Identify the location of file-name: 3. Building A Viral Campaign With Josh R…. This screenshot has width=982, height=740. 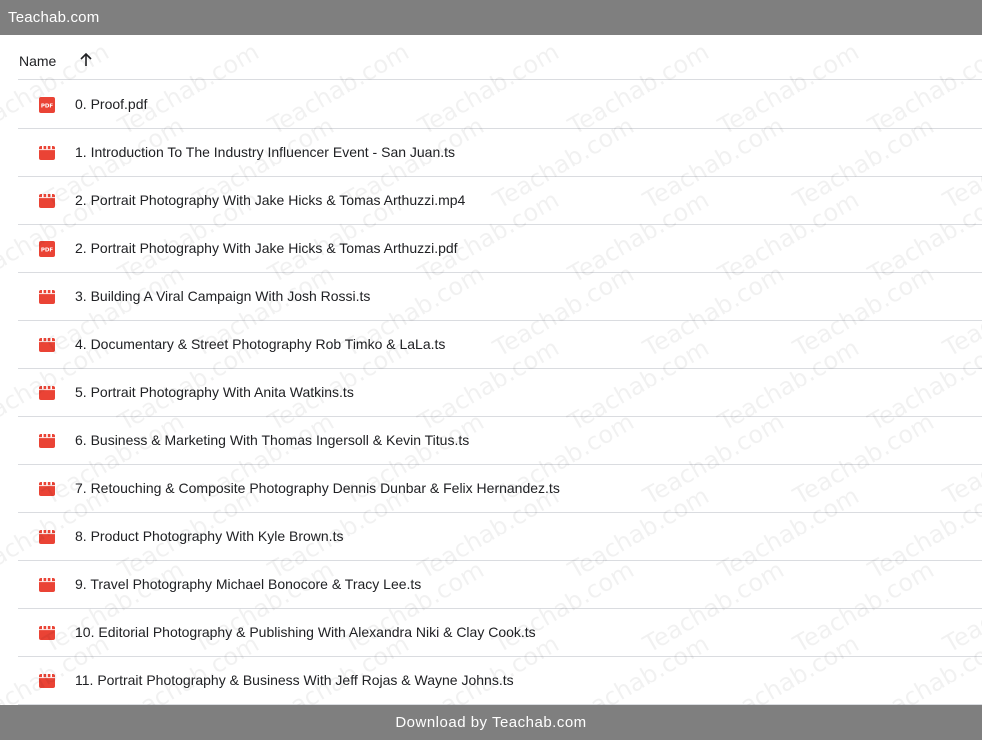
(223, 296).